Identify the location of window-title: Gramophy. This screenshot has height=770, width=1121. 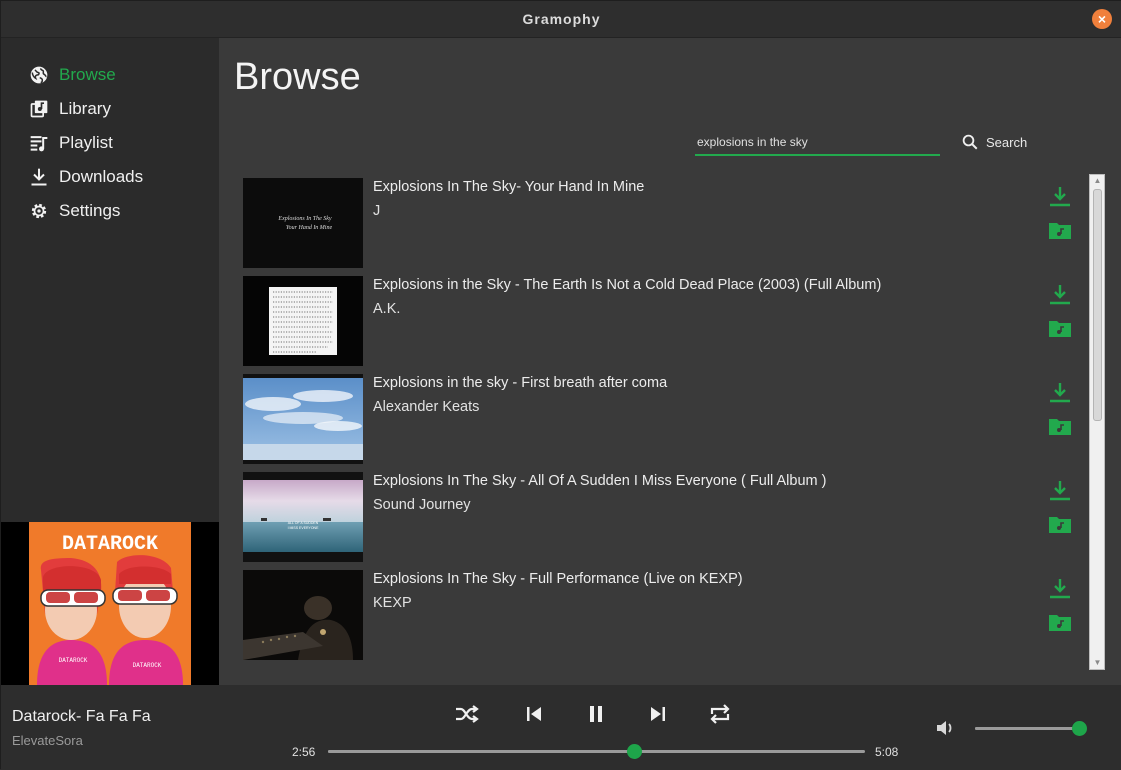
(561, 19).